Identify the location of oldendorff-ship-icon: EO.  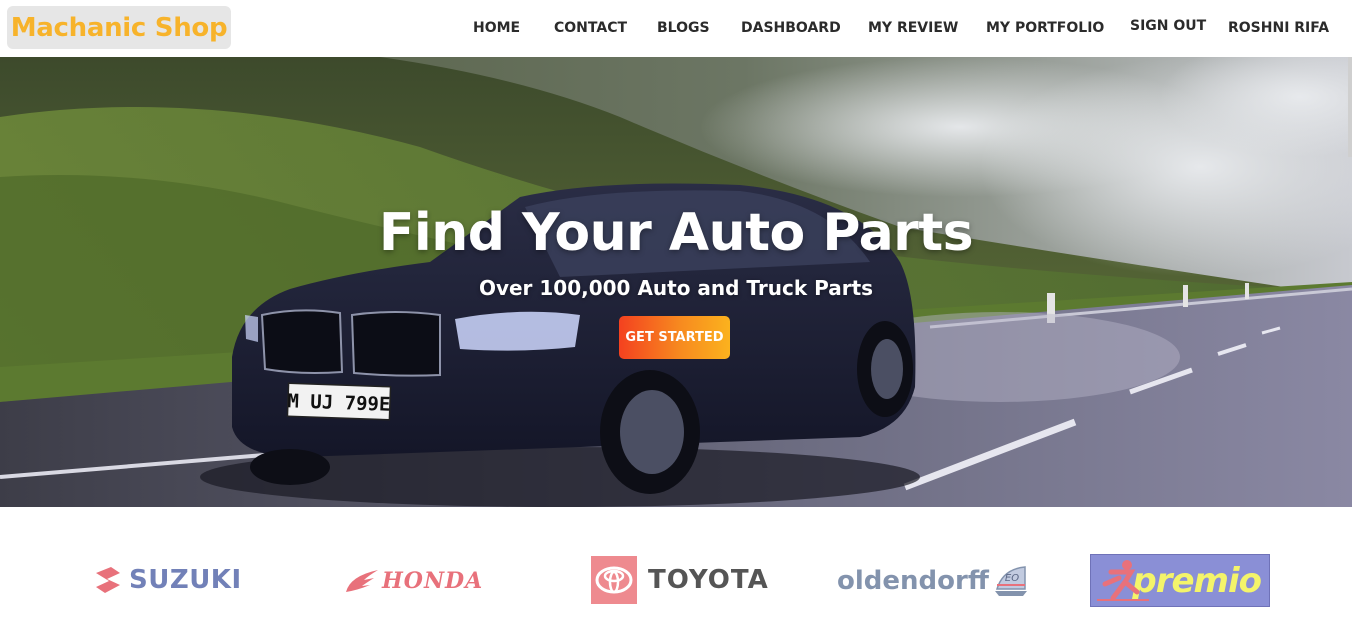
(1010, 581).